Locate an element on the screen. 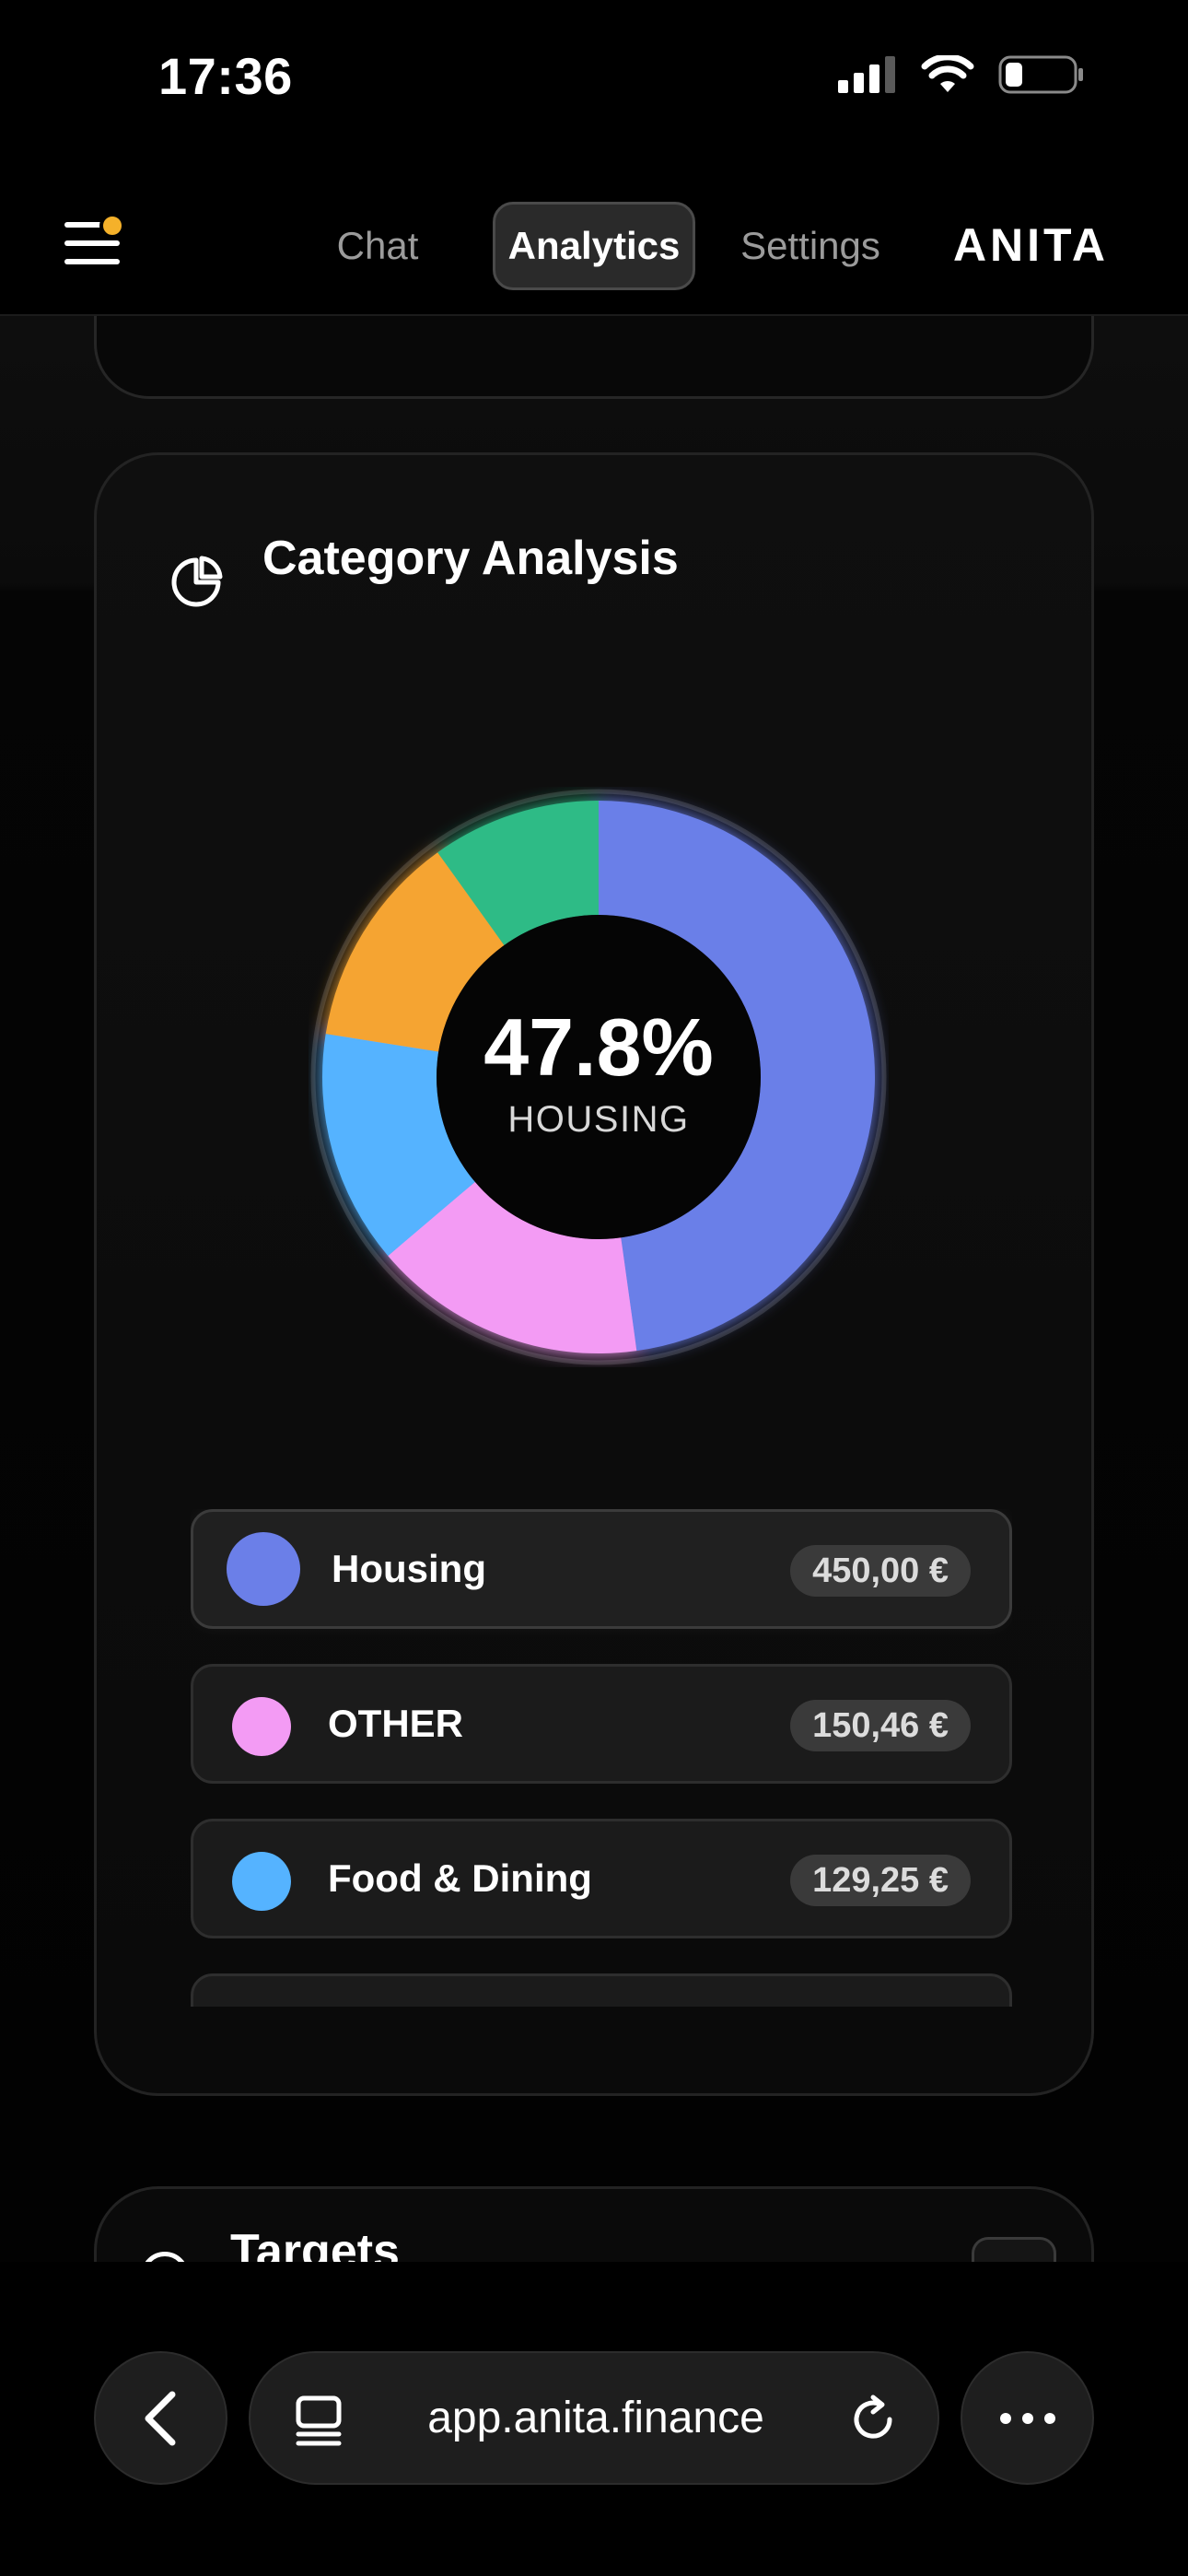  amount-badge: 150,46 € is located at coordinates (880, 1725).